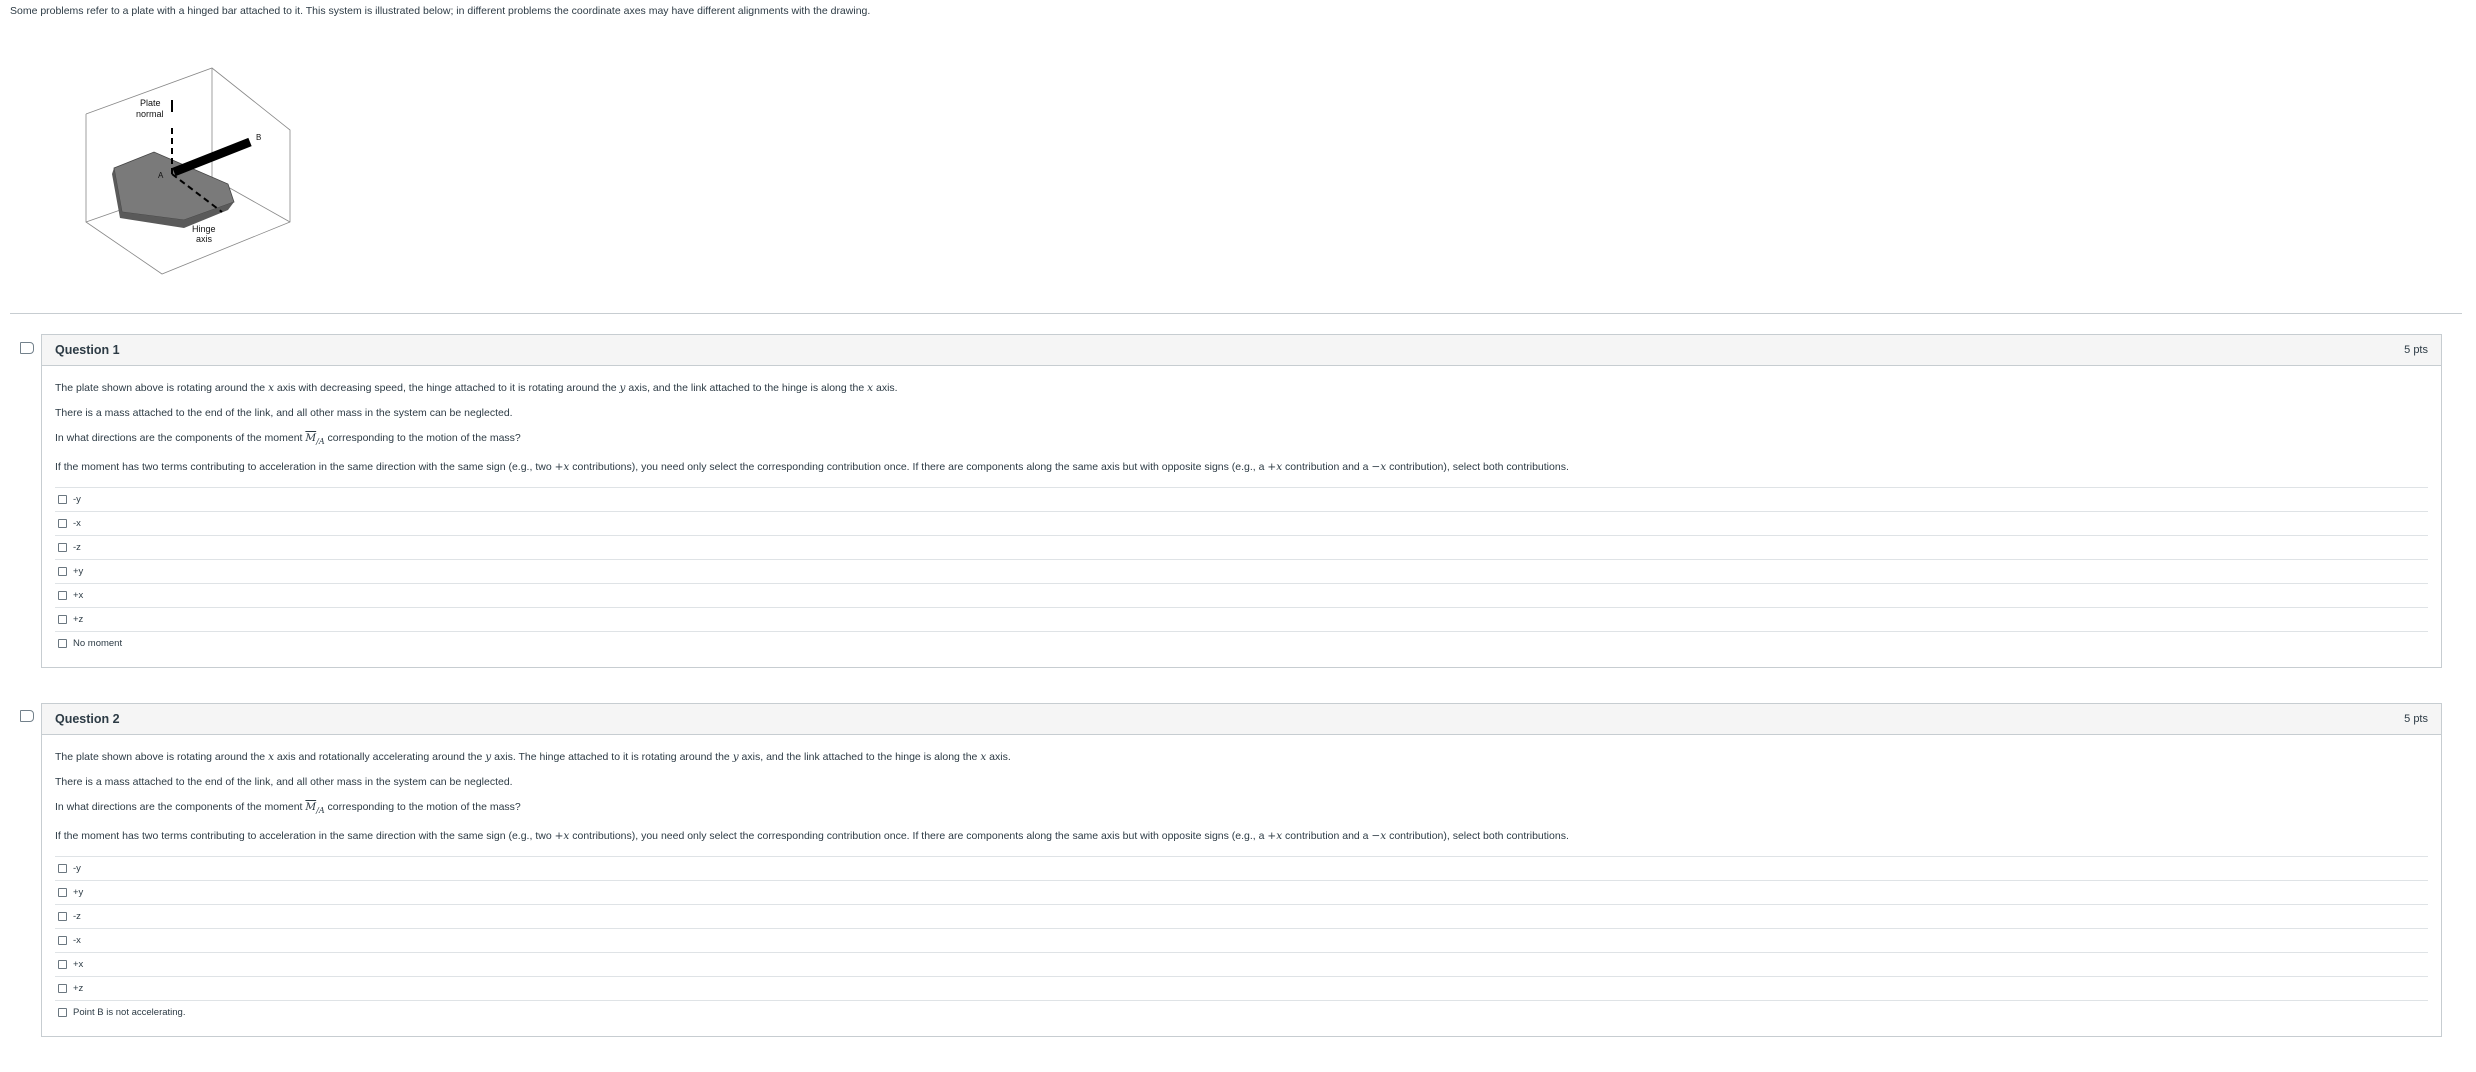  Describe the element at coordinates (27, 716) in the screenshot. I see `flag-question-2-icon` at that location.